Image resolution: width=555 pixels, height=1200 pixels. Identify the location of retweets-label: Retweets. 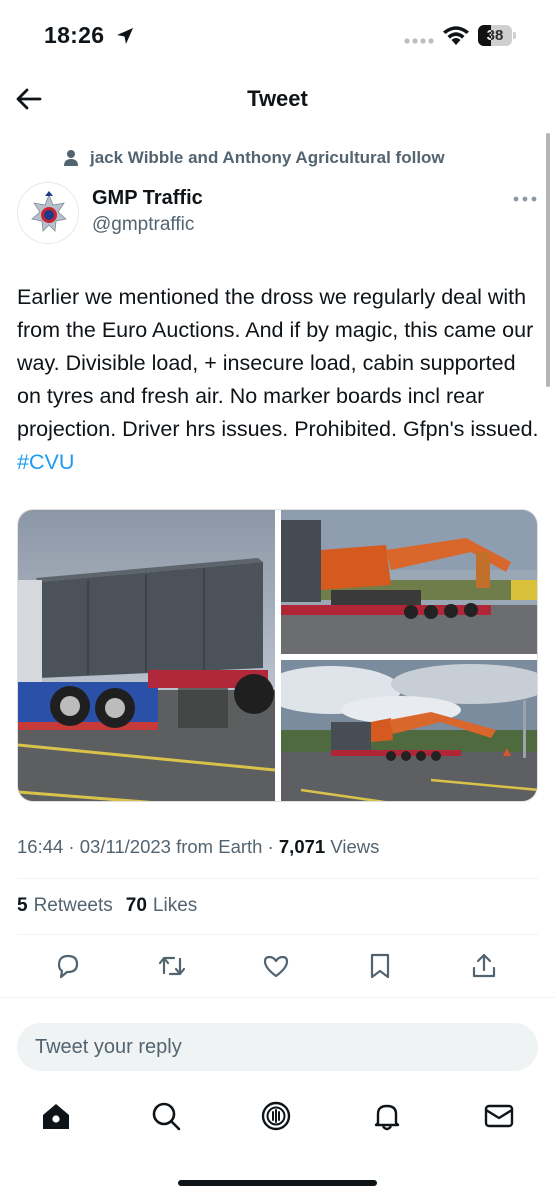
(73, 905).